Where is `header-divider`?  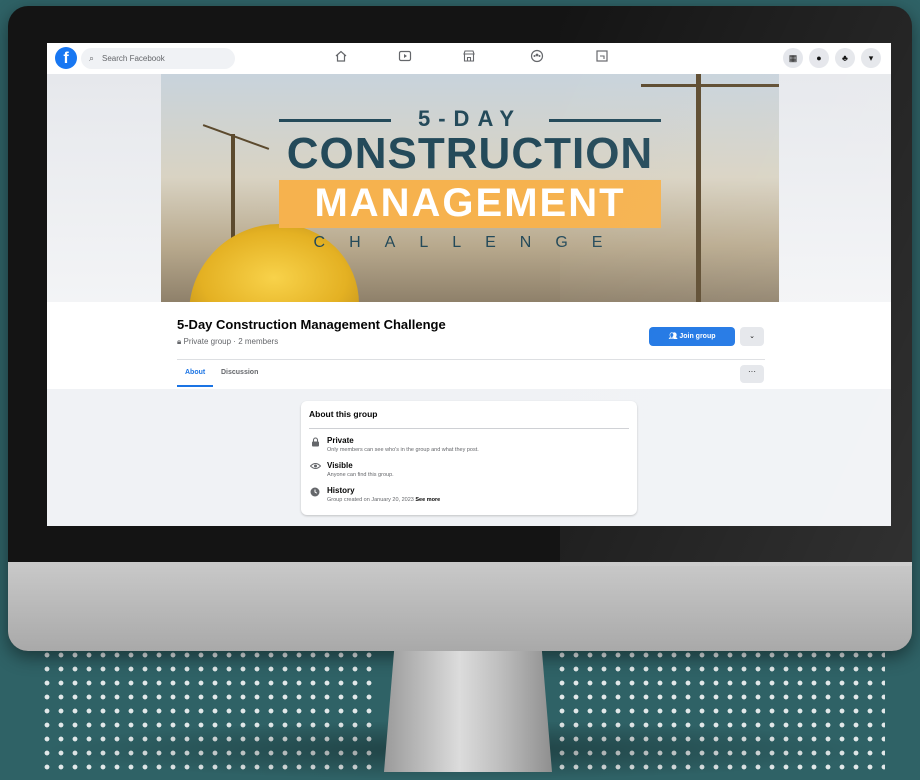
header-divider is located at coordinates (471, 359).